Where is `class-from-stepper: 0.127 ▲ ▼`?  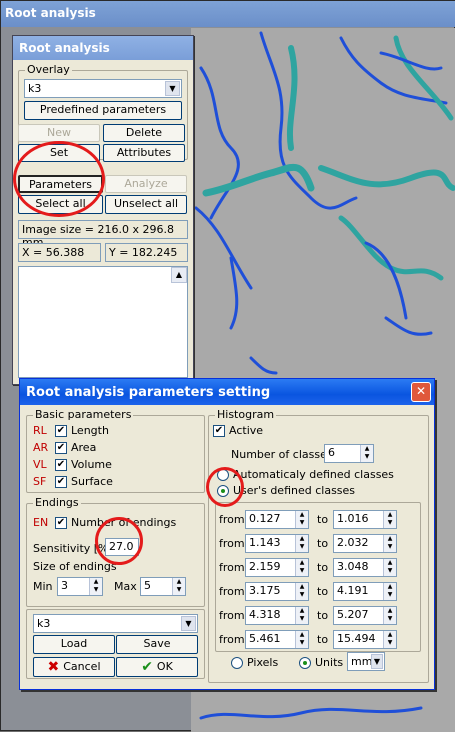
class-from-stepper: 0.127 ▲ ▼ is located at coordinates (277, 519).